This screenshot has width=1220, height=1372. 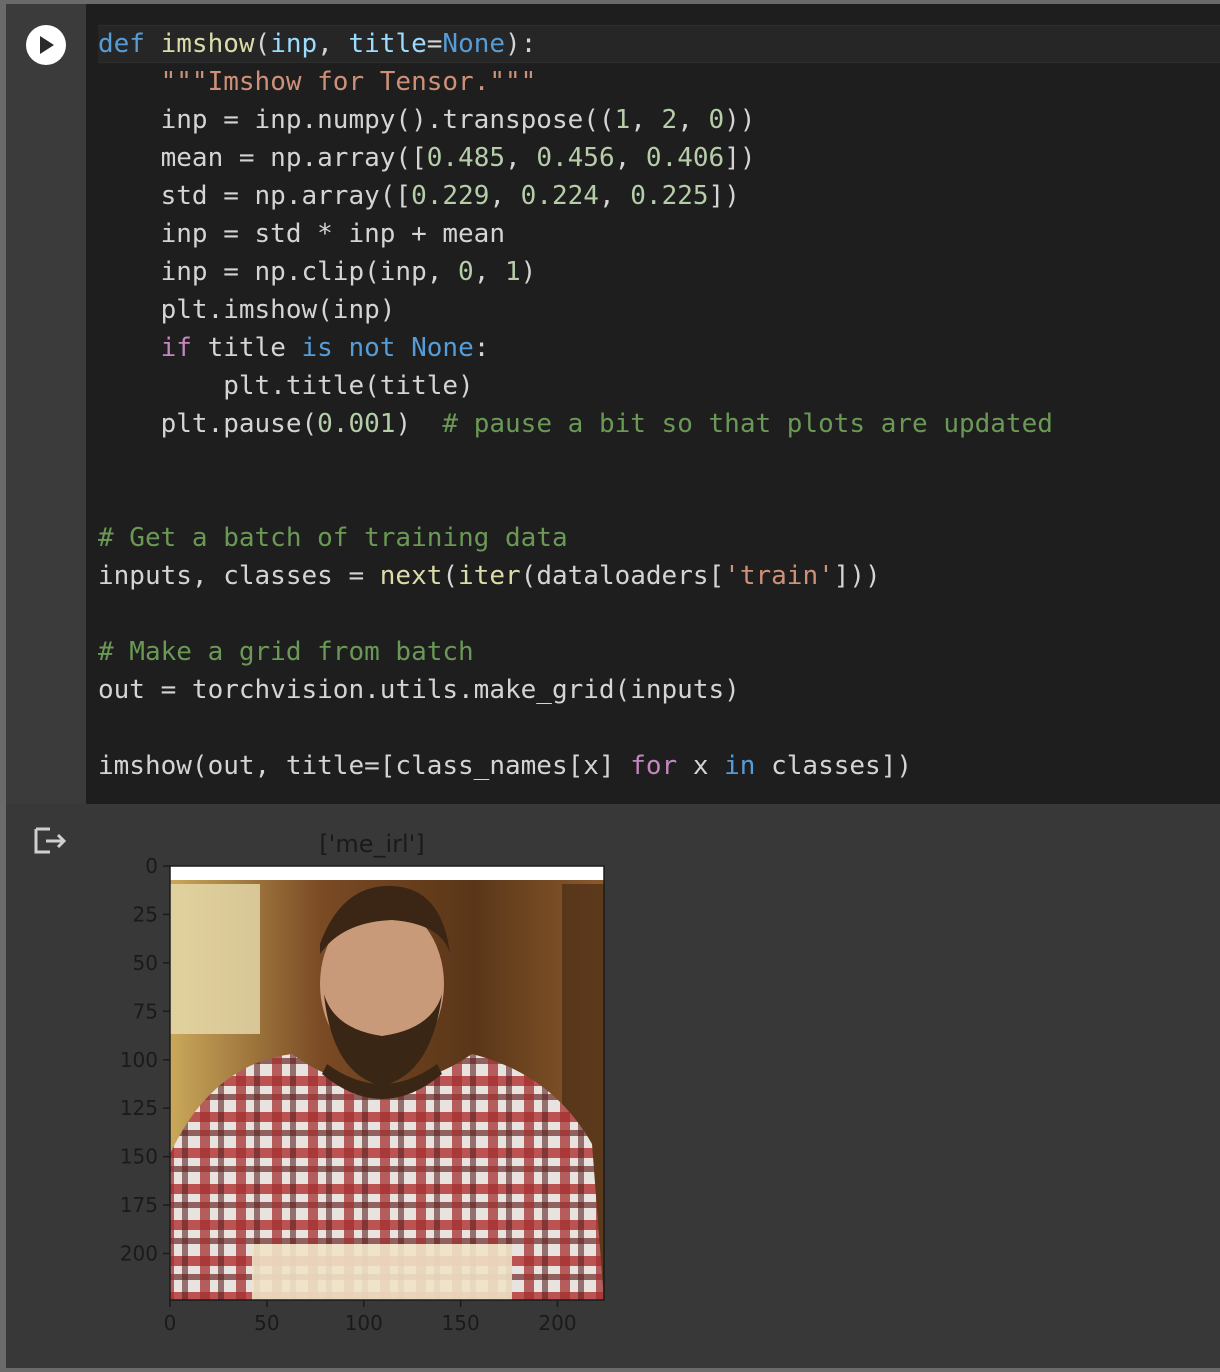 What do you see at coordinates (461, 1323) in the screenshot?
I see `x-tick-label: 150` at bounding box center [461, 1323].